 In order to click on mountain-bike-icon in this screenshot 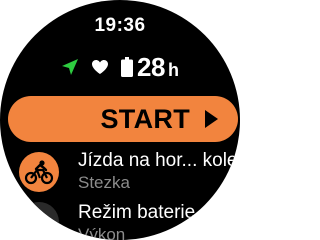, I will do `click(39, 172)`.